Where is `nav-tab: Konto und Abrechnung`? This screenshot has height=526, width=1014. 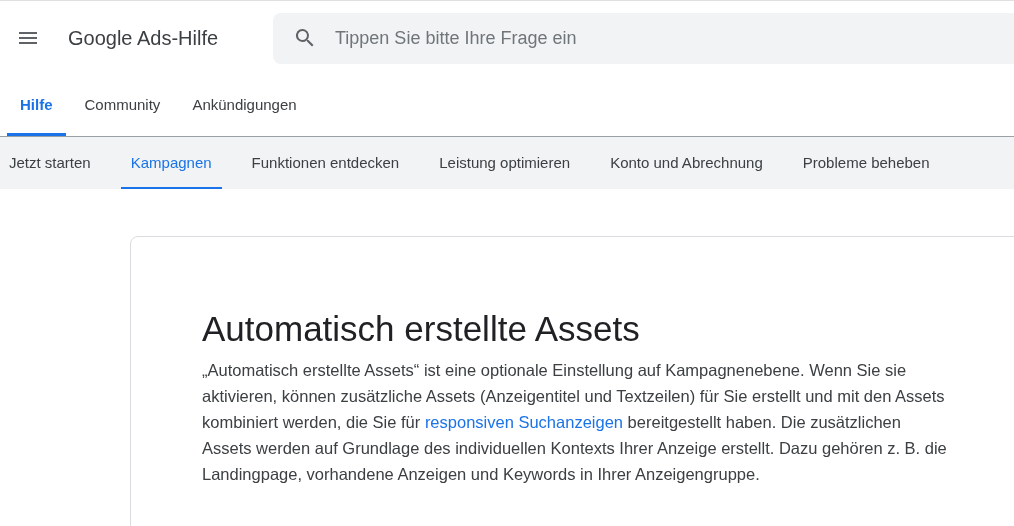 nav-tab: Konto und Abrechnung is located at coordinates (686, 163).